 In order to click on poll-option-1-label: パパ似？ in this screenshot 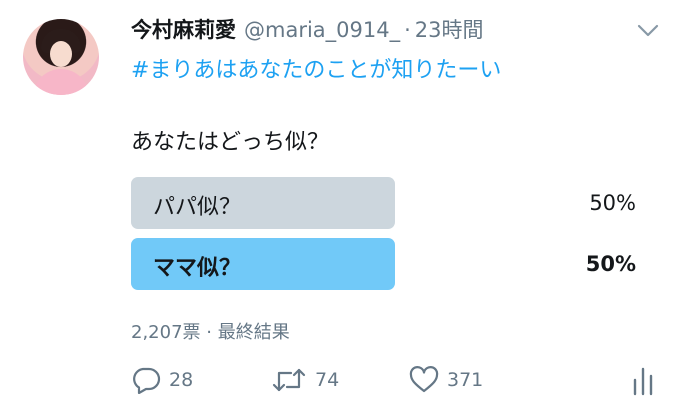, I will do `click(197, 207)`.